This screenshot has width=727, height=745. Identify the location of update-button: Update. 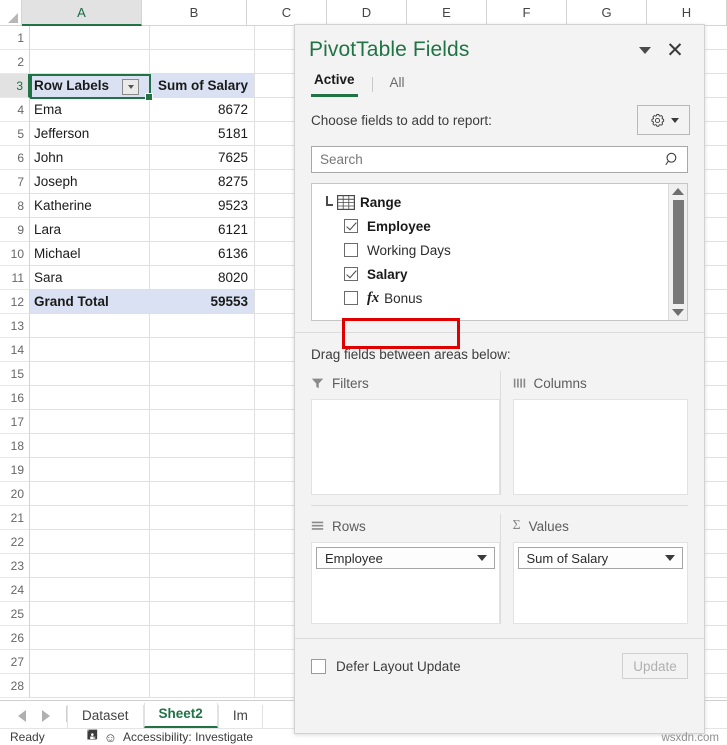
(655, 666).